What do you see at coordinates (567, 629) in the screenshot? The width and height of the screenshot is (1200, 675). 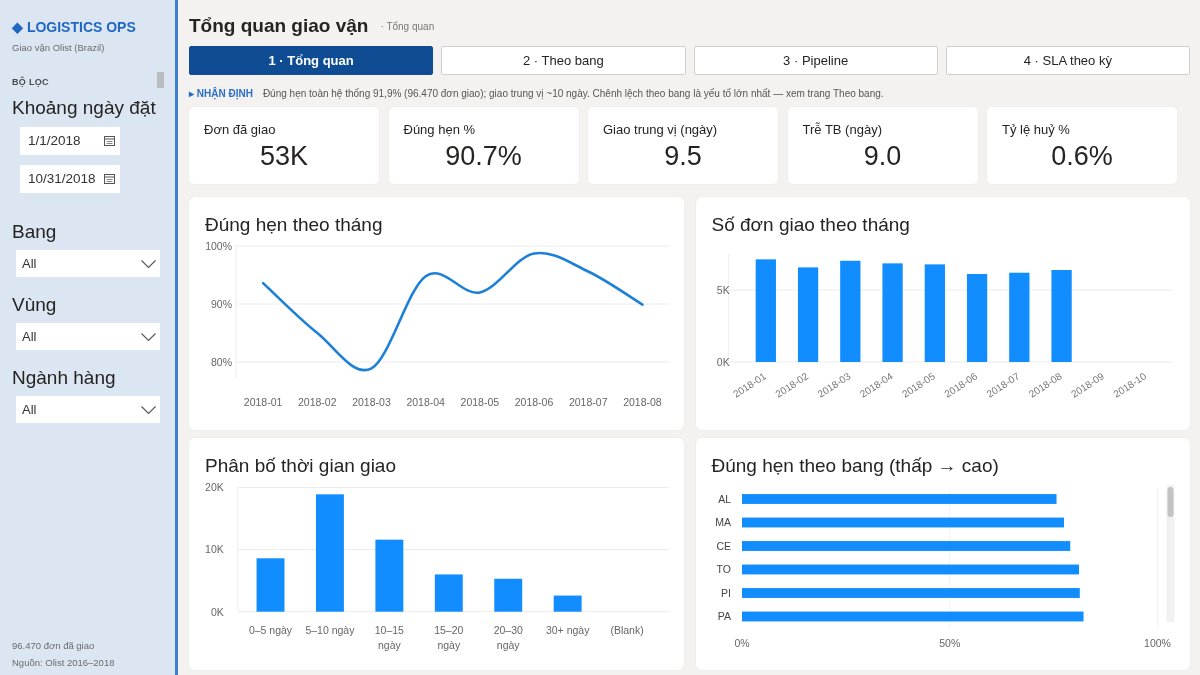 I see `axis-label: 30+ ngày` at bounding box center [567, 629].